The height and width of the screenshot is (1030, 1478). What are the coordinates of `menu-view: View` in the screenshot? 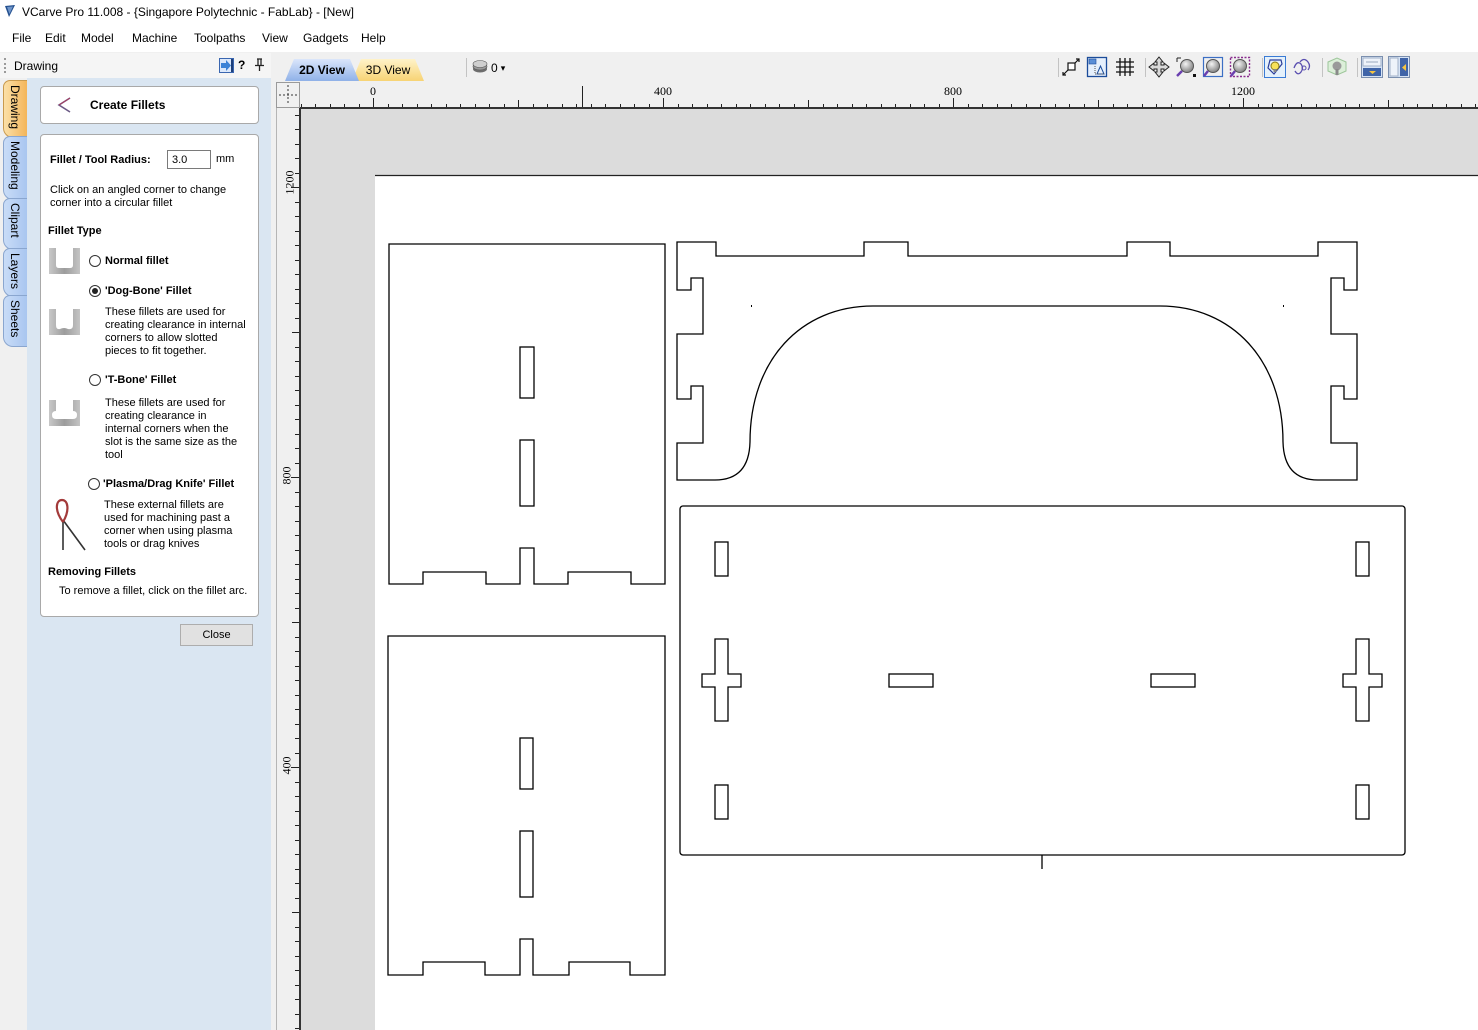 It's located at (275, 38).